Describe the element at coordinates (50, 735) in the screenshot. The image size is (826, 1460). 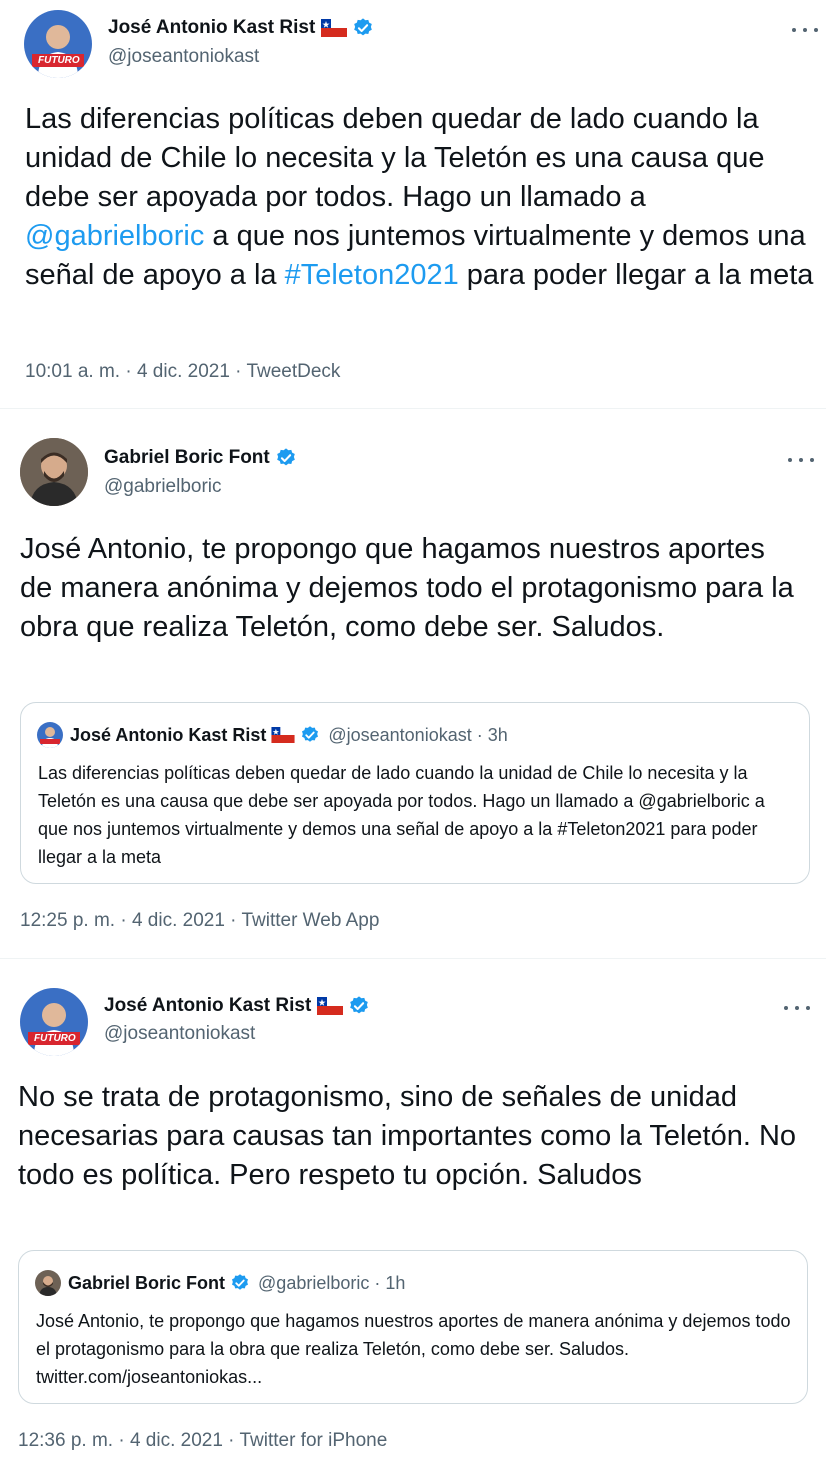
I see `kast-avatar-small` at that location.